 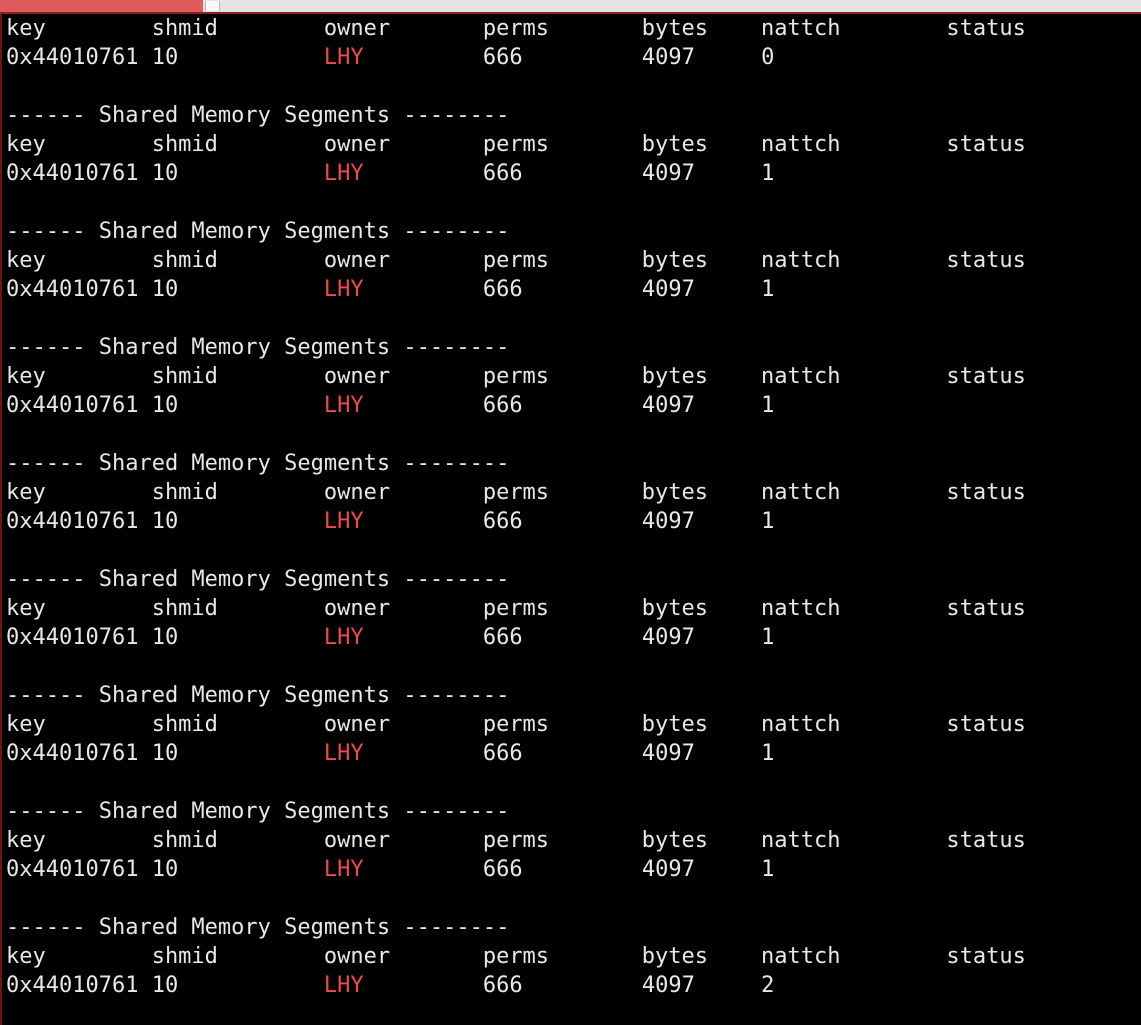 What do you see at coordinates (212, 6) in the screenshot?
I see `progress-bar-notch` at bounding box center [212, 6].